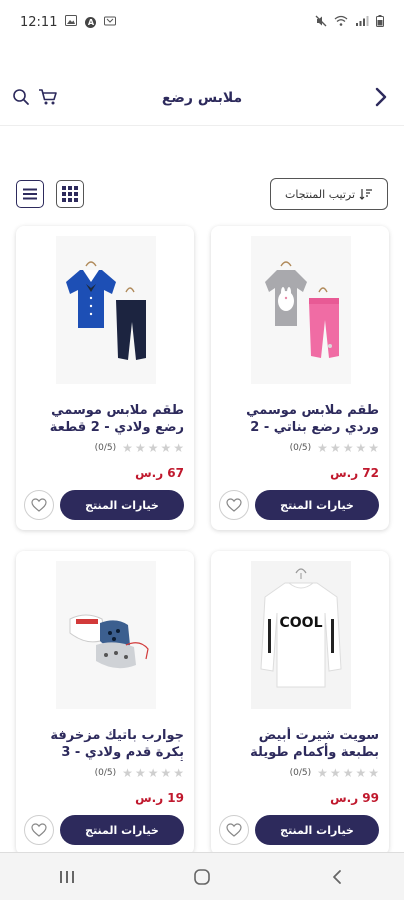  I want to click on list-icon, so click(30, 194).